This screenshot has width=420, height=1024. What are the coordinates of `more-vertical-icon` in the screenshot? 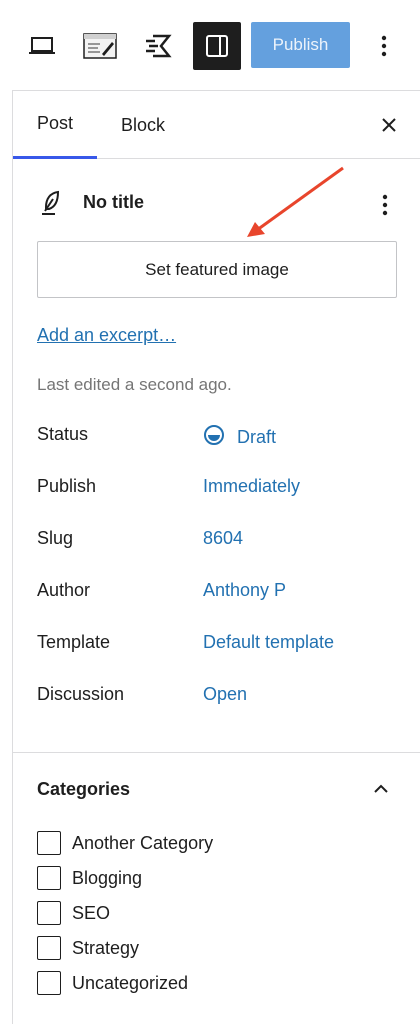 It's located at (384, 46).